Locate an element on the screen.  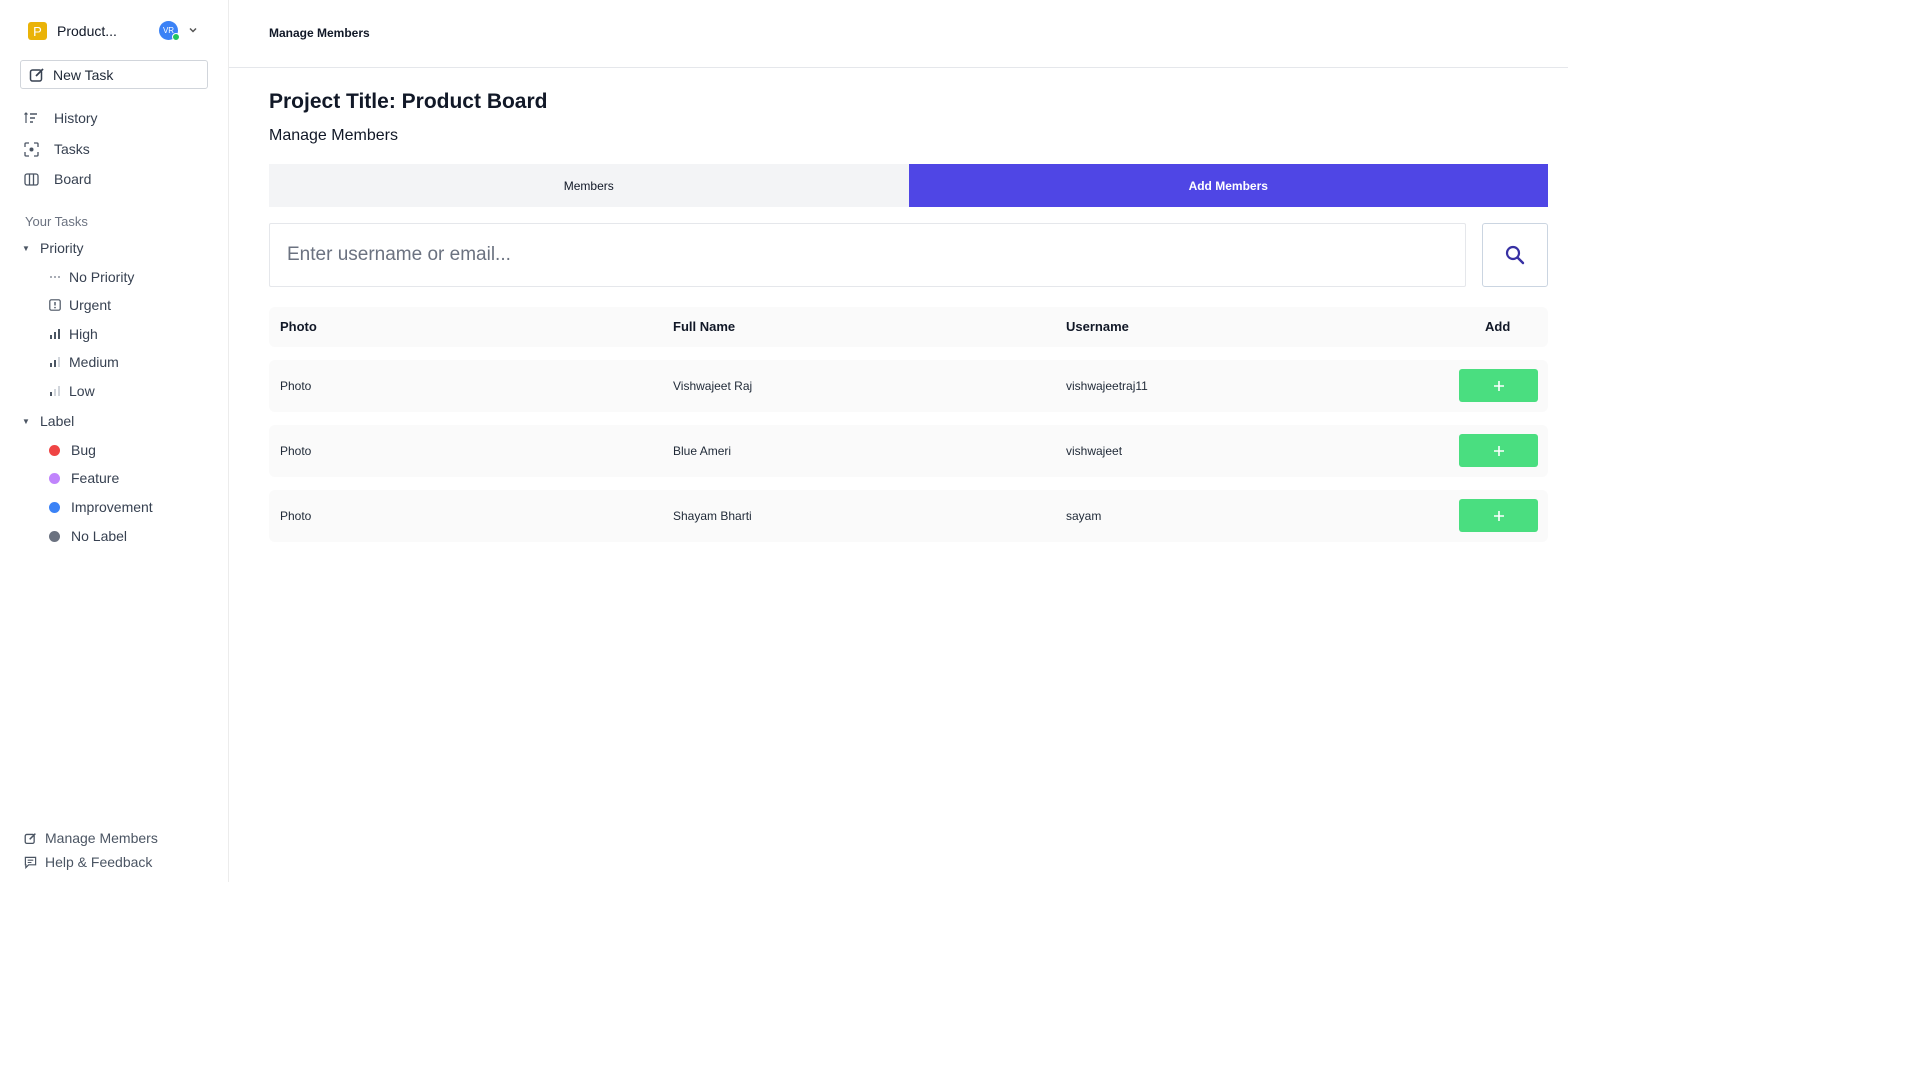
page-title: Project Title: Product Board is located at coordinates (408, 101).